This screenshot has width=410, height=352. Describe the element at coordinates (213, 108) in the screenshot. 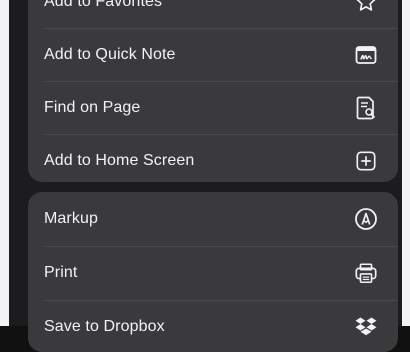

I see `menu-item-find-on-page: Find on Page` at that location.